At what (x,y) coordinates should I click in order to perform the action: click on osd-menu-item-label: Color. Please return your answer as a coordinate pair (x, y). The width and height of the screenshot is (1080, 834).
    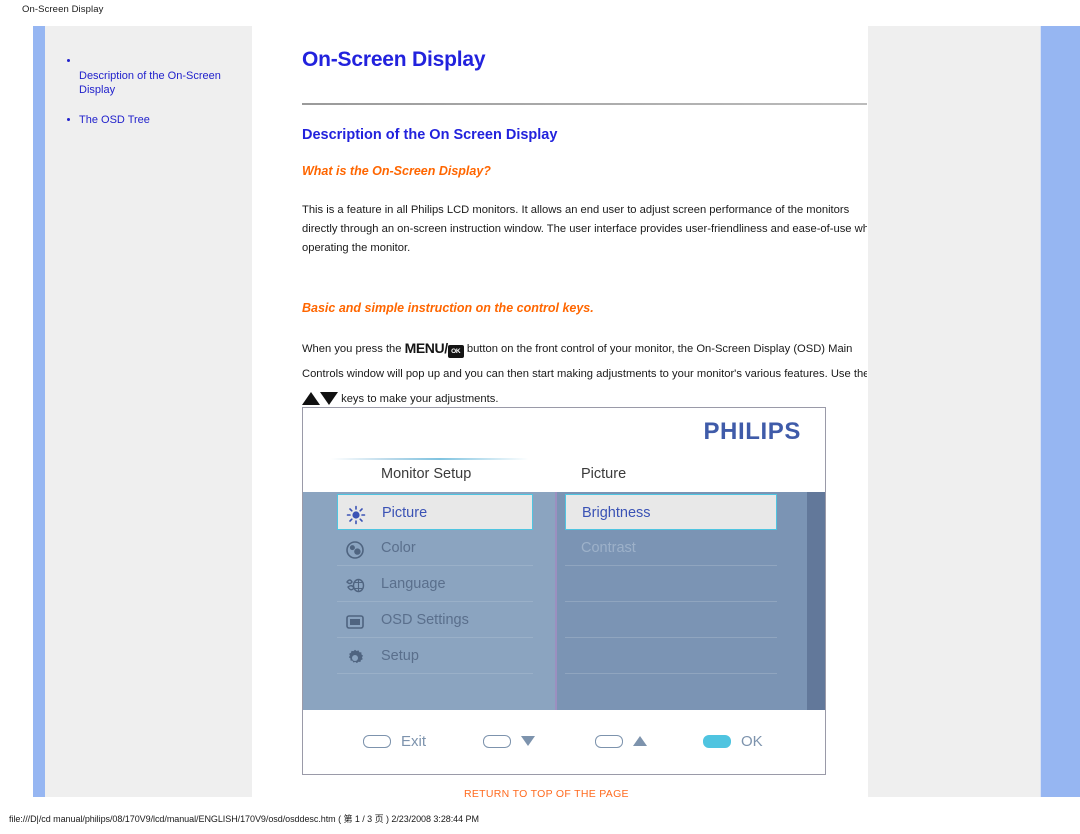
    Looking at the image, I should click on (398, 548).